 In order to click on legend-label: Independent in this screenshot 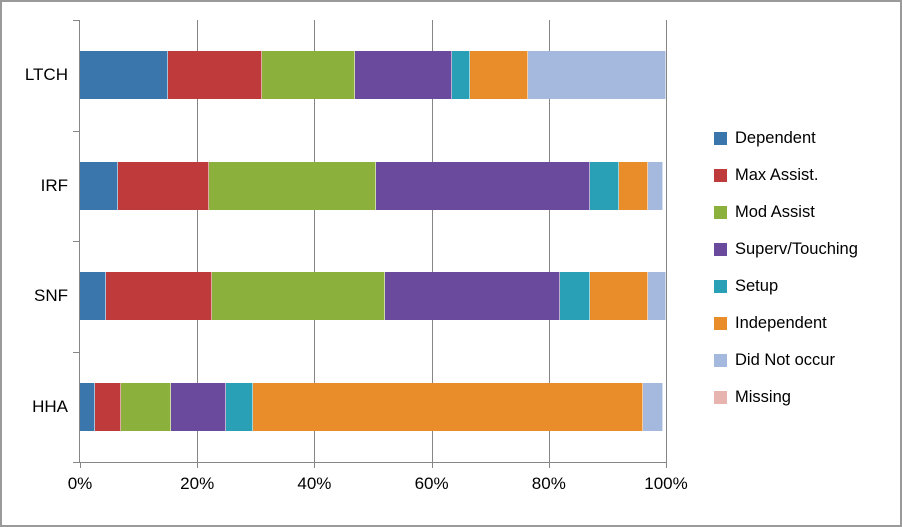, I will do `click(781, 323)`.